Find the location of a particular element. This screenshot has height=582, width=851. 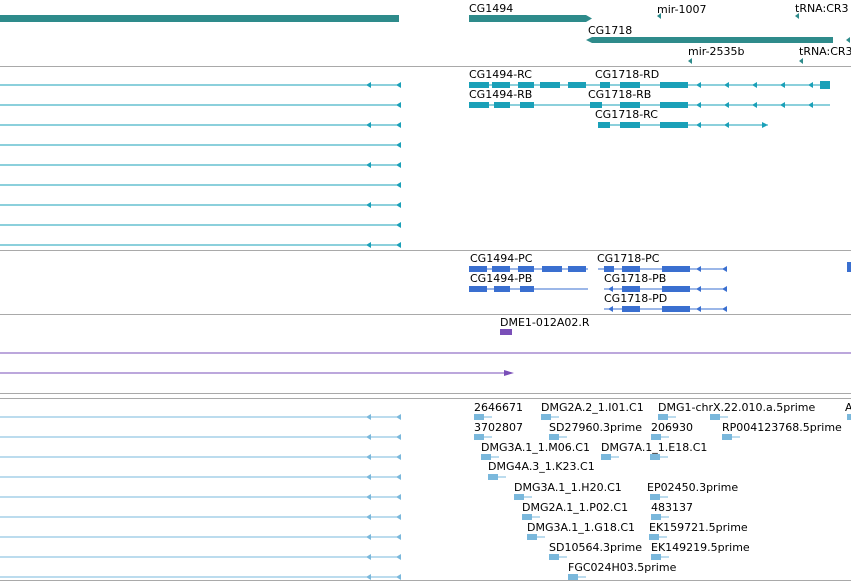

gene-label: CG1494 is located at coordinates (491, 8).